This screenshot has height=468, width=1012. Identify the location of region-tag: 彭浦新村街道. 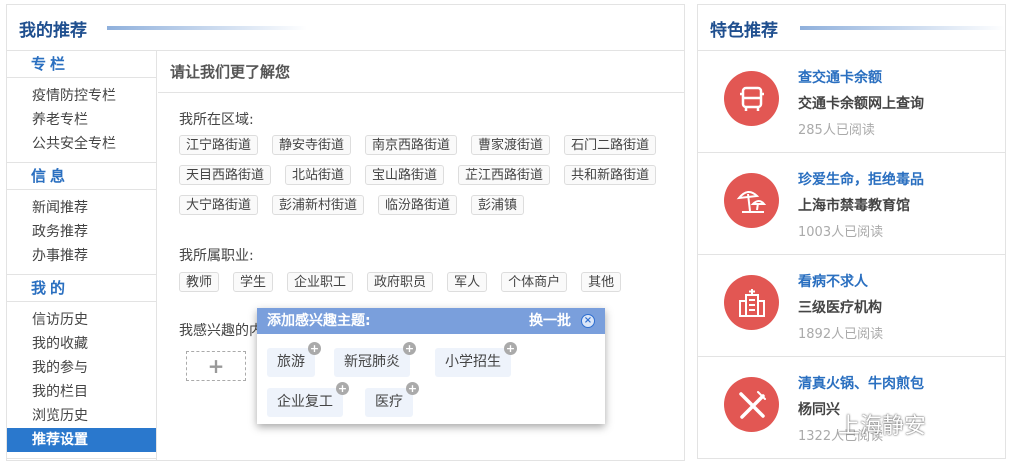
(318, 205).